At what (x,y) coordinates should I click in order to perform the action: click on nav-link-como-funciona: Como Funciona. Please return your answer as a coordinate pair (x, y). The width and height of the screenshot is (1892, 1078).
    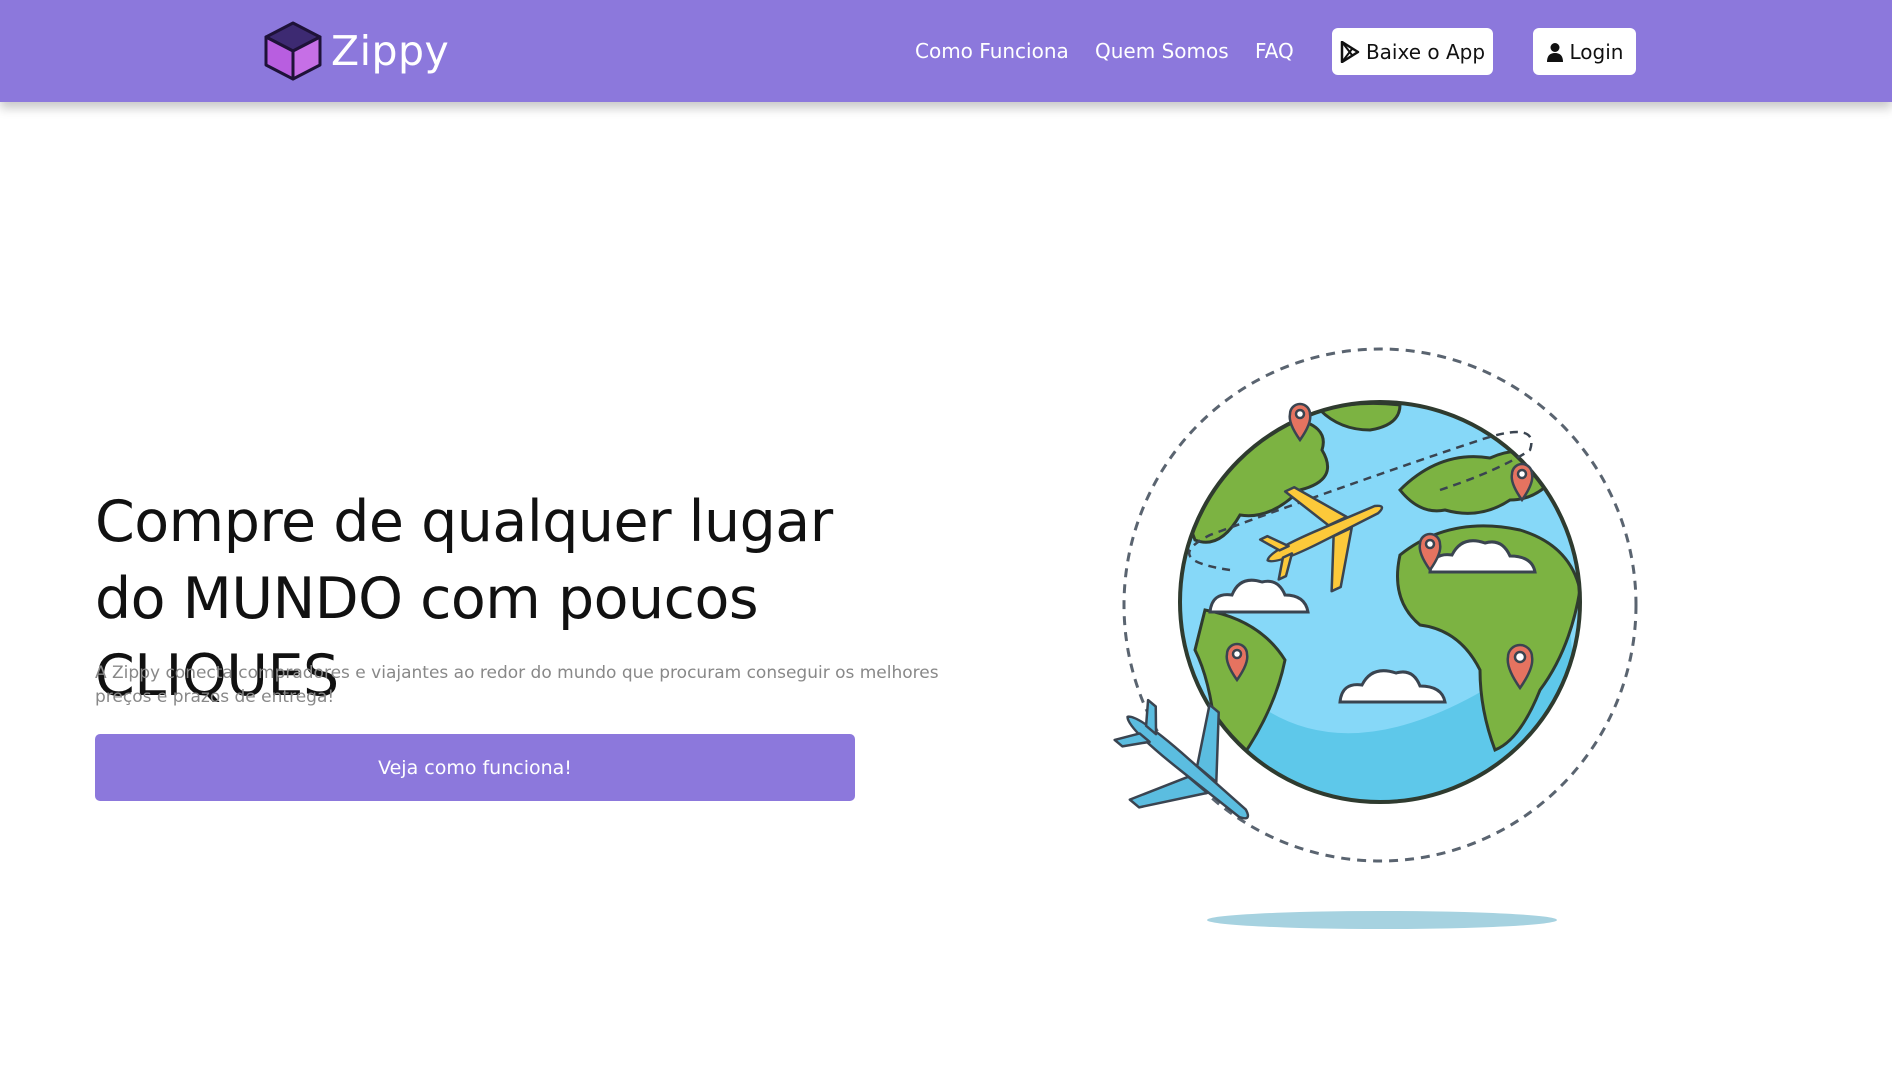
    Looking at the image, I should click on (992, 51).